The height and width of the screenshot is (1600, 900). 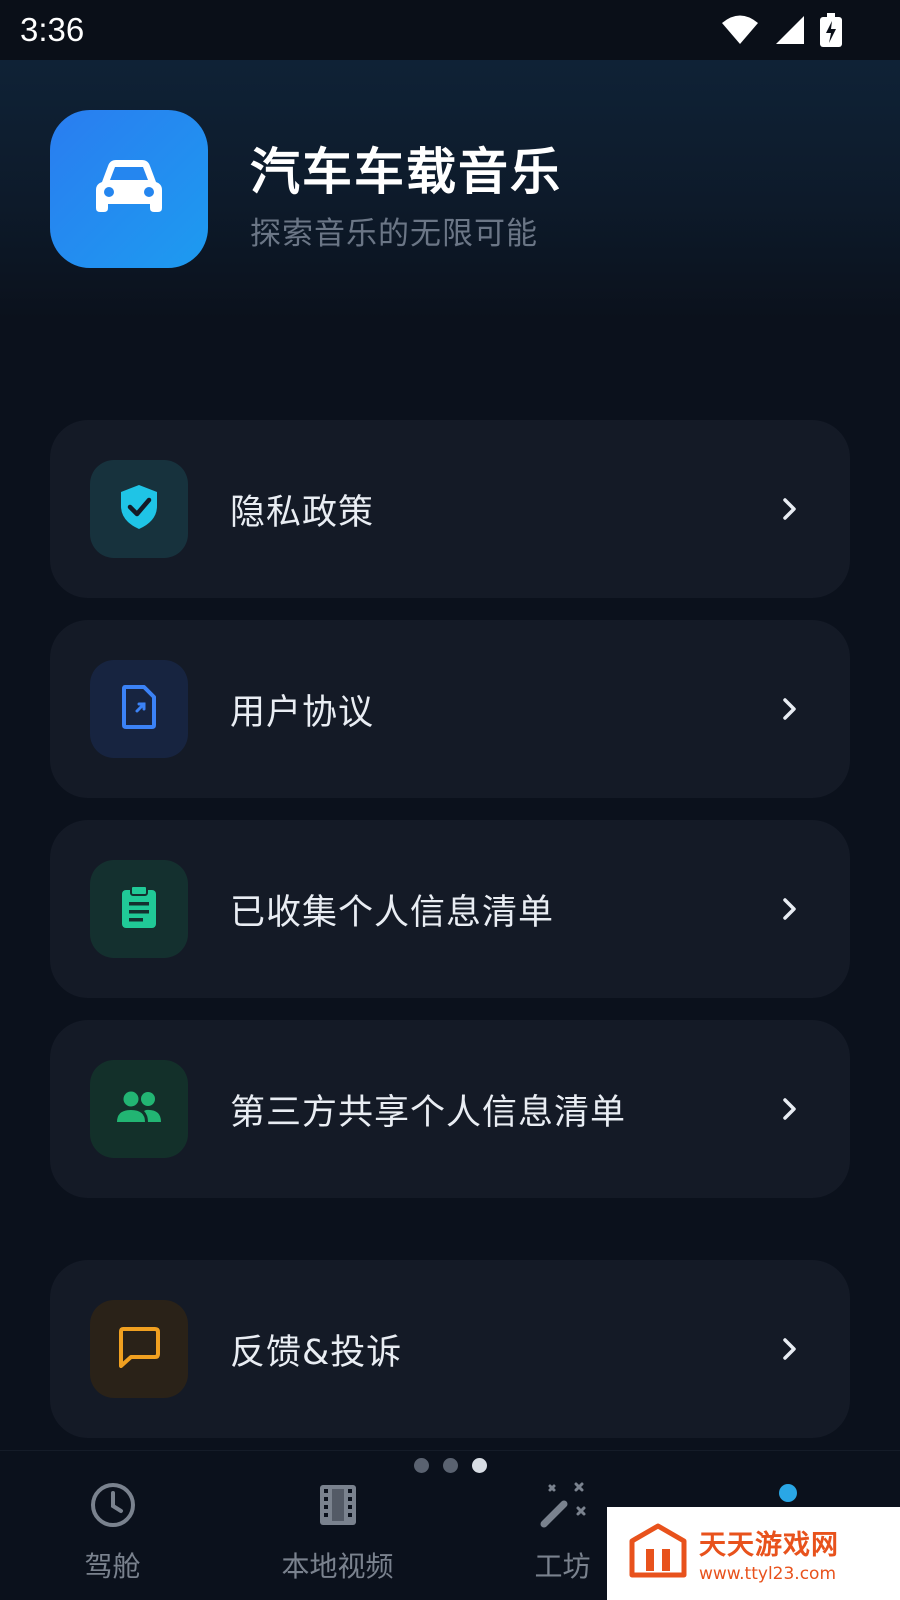 I want to click on watermark-title: 天天游戏网, so click(x=769, y=1545).